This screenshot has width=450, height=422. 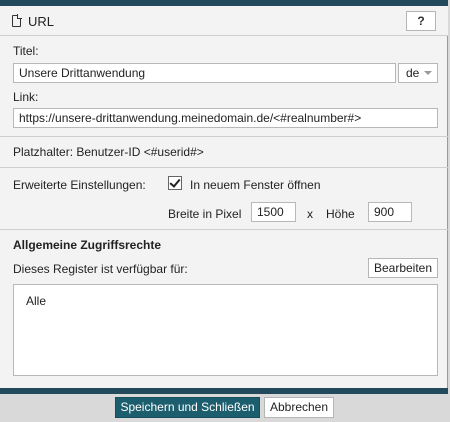 I want to click on language-value: de, so click(x=413, y=73).